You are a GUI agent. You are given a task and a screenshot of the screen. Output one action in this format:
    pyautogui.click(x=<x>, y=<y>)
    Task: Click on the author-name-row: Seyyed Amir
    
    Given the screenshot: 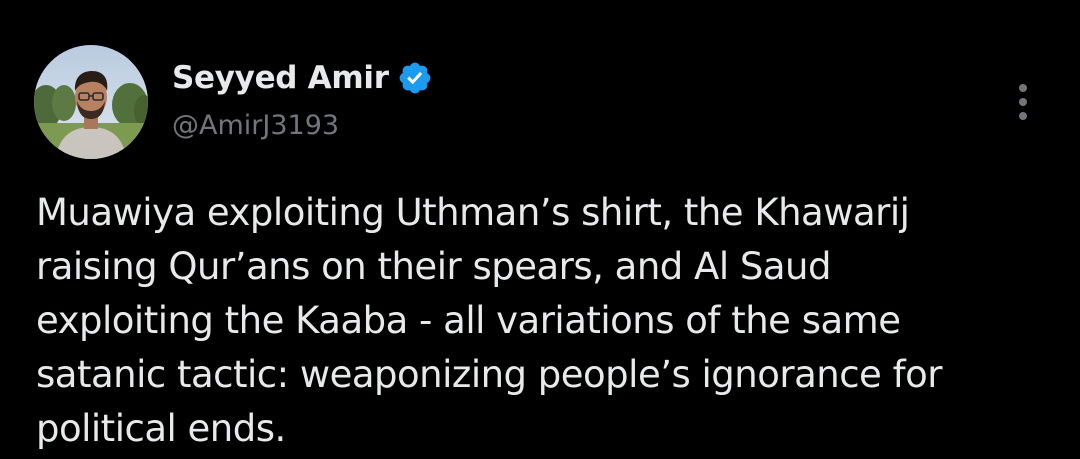 What is the action you would take?
    pyautogui.click(x=303, y=78)
    